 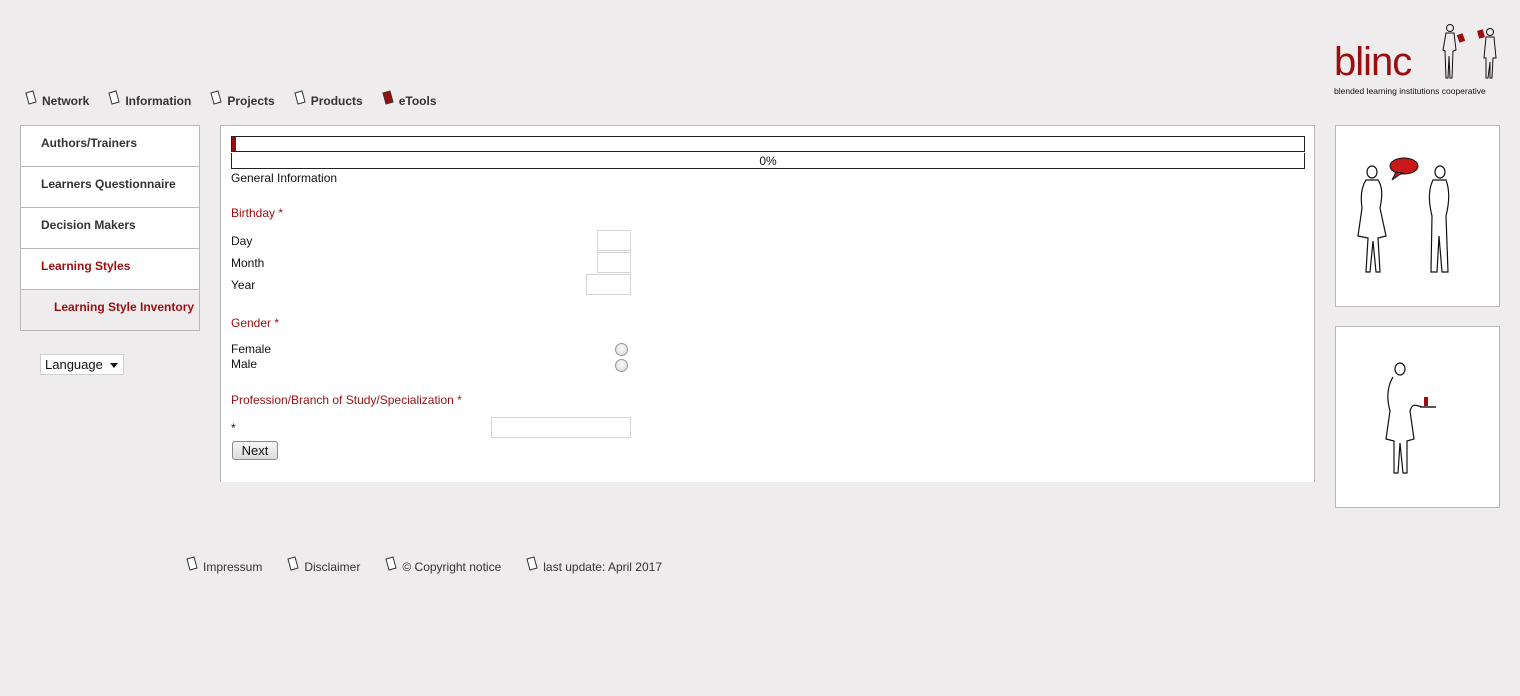 I want to click on progress-bar, so click(x=768, y=144).